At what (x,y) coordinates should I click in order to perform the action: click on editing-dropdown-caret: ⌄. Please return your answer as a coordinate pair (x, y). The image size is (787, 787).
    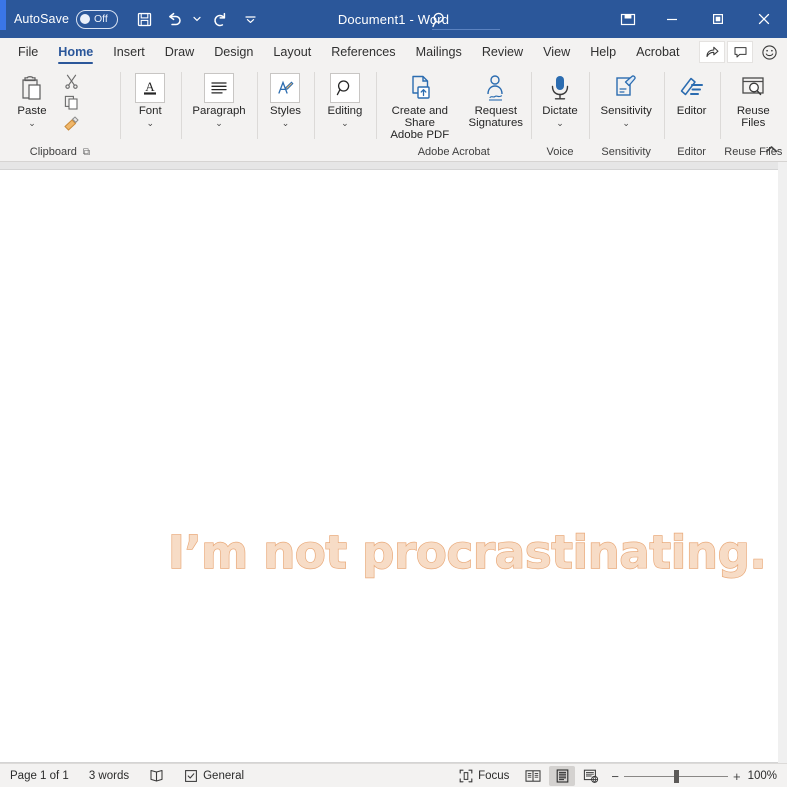
    Looking at the image, I should click on (345, 123).